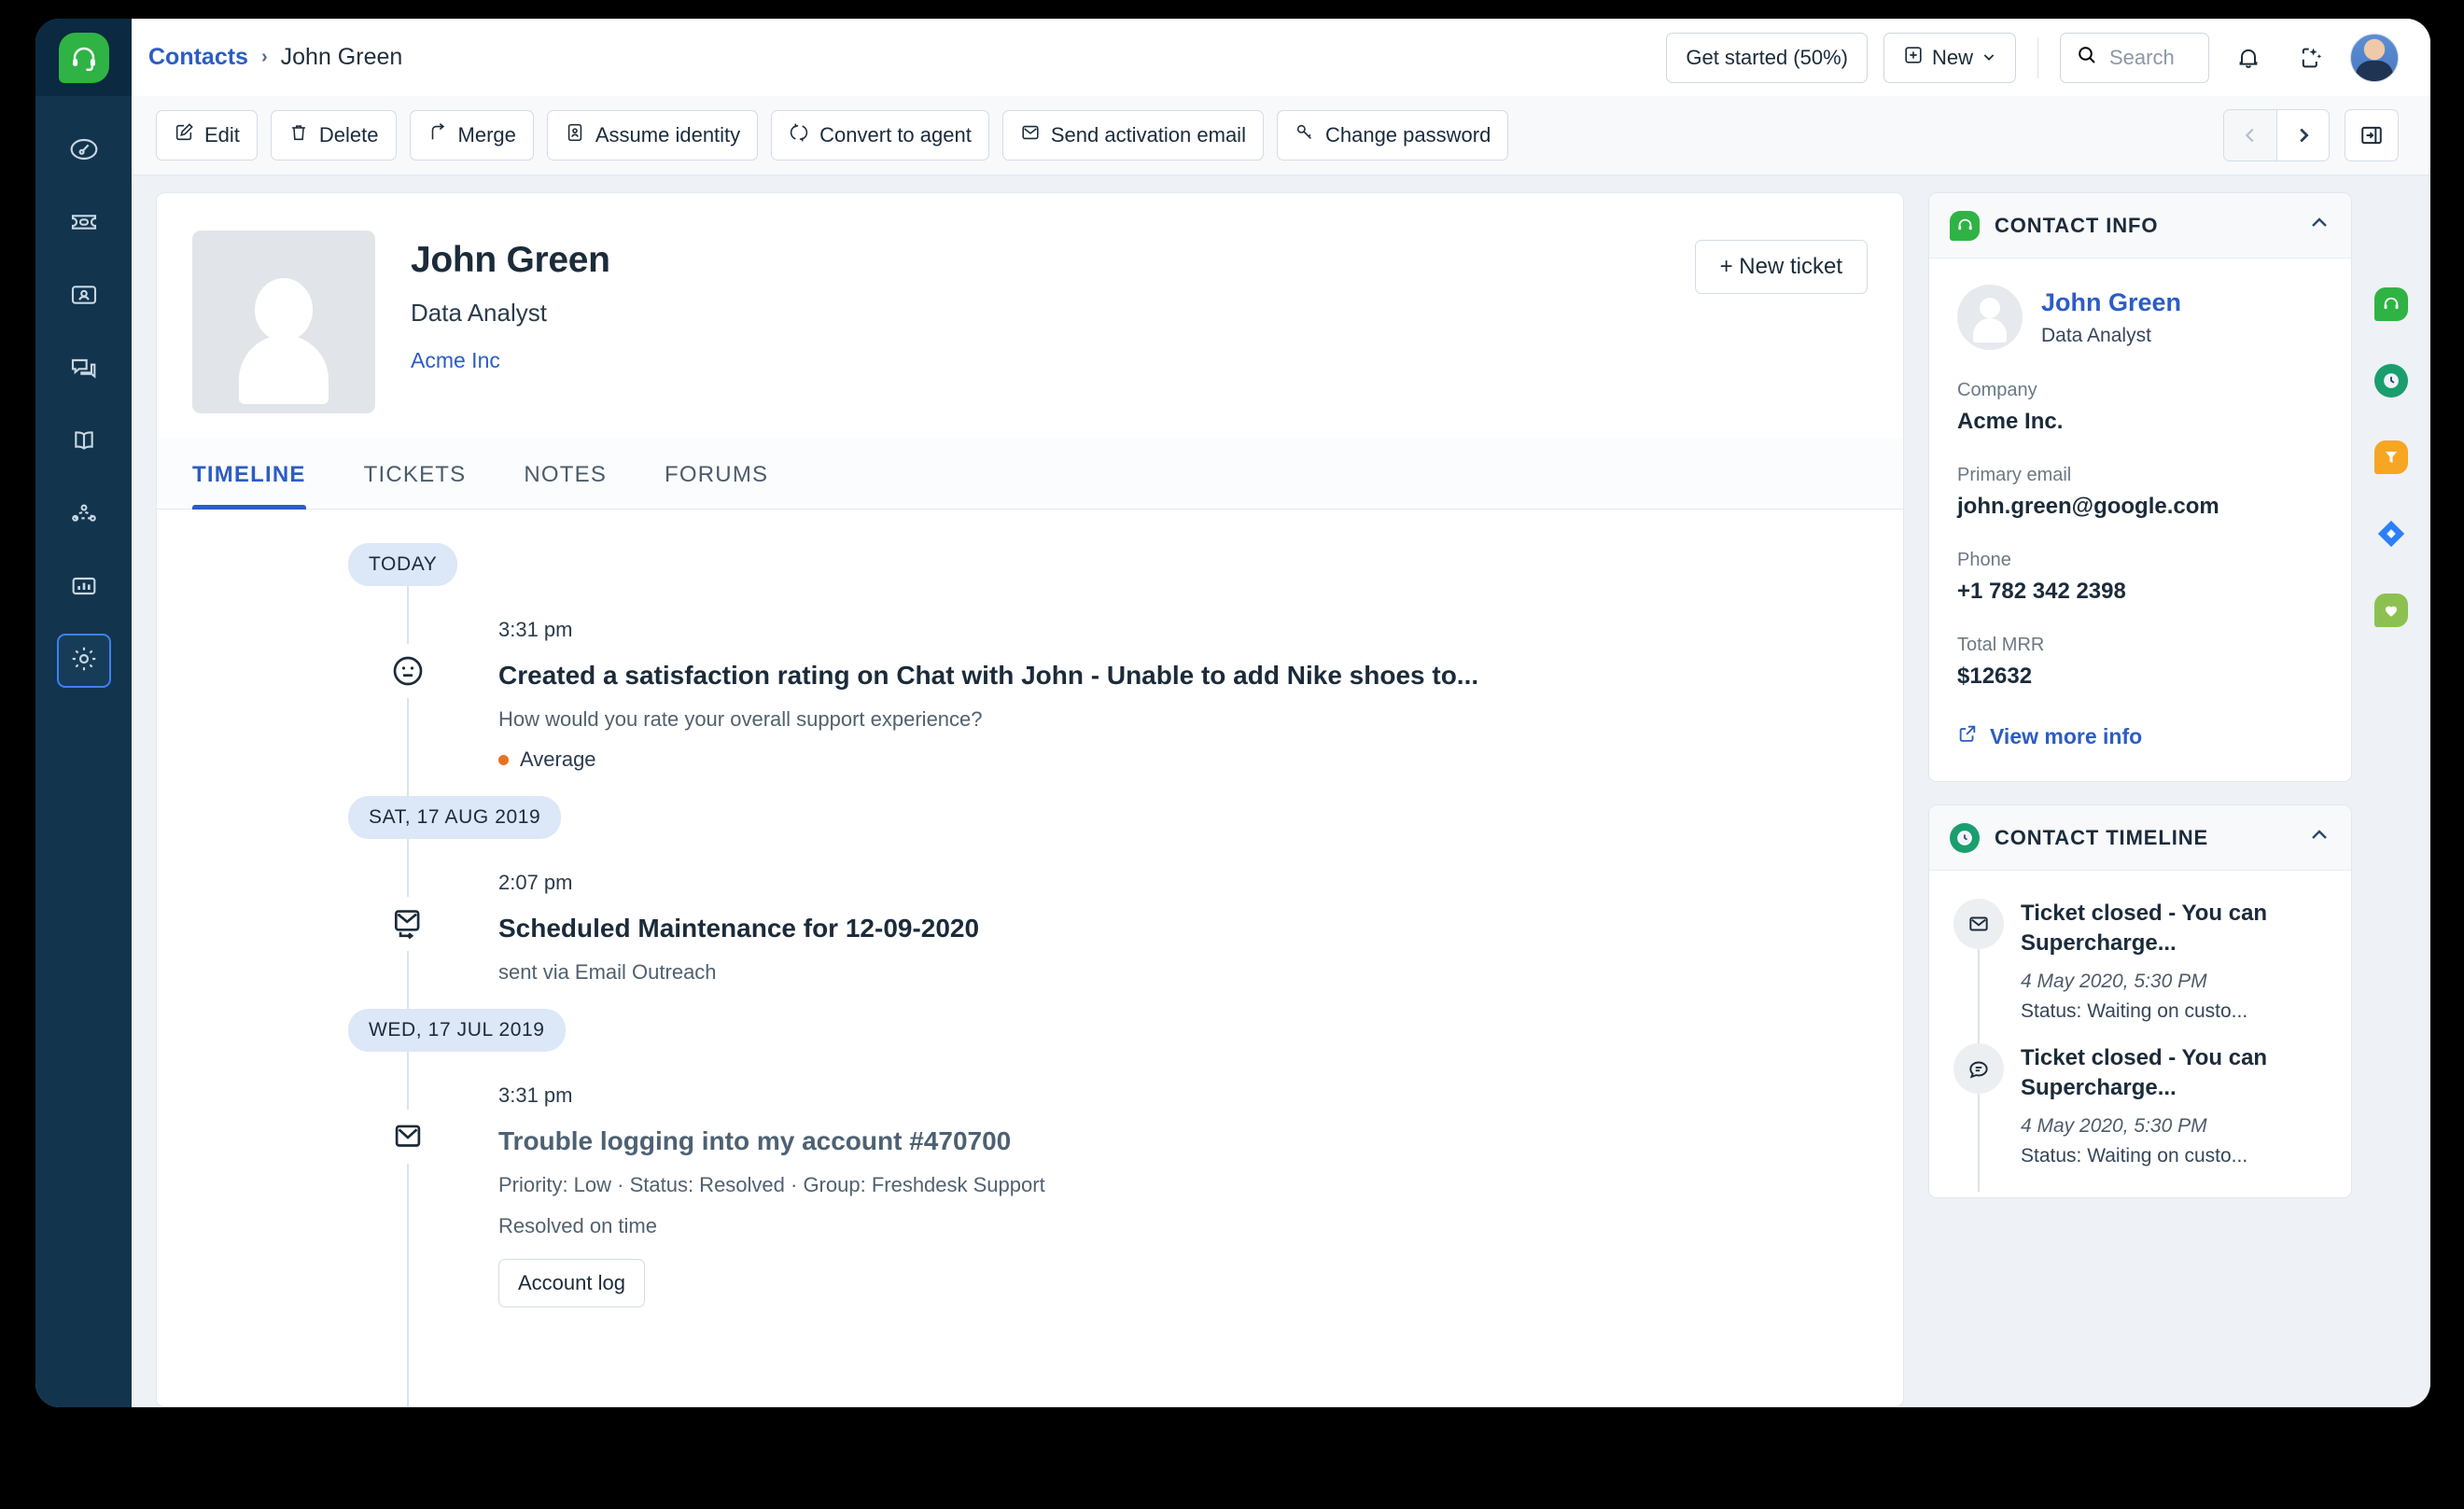 The width and height of the screenshot is (2464, 1509). I want to click on clock-icon, so click(1965, 837).